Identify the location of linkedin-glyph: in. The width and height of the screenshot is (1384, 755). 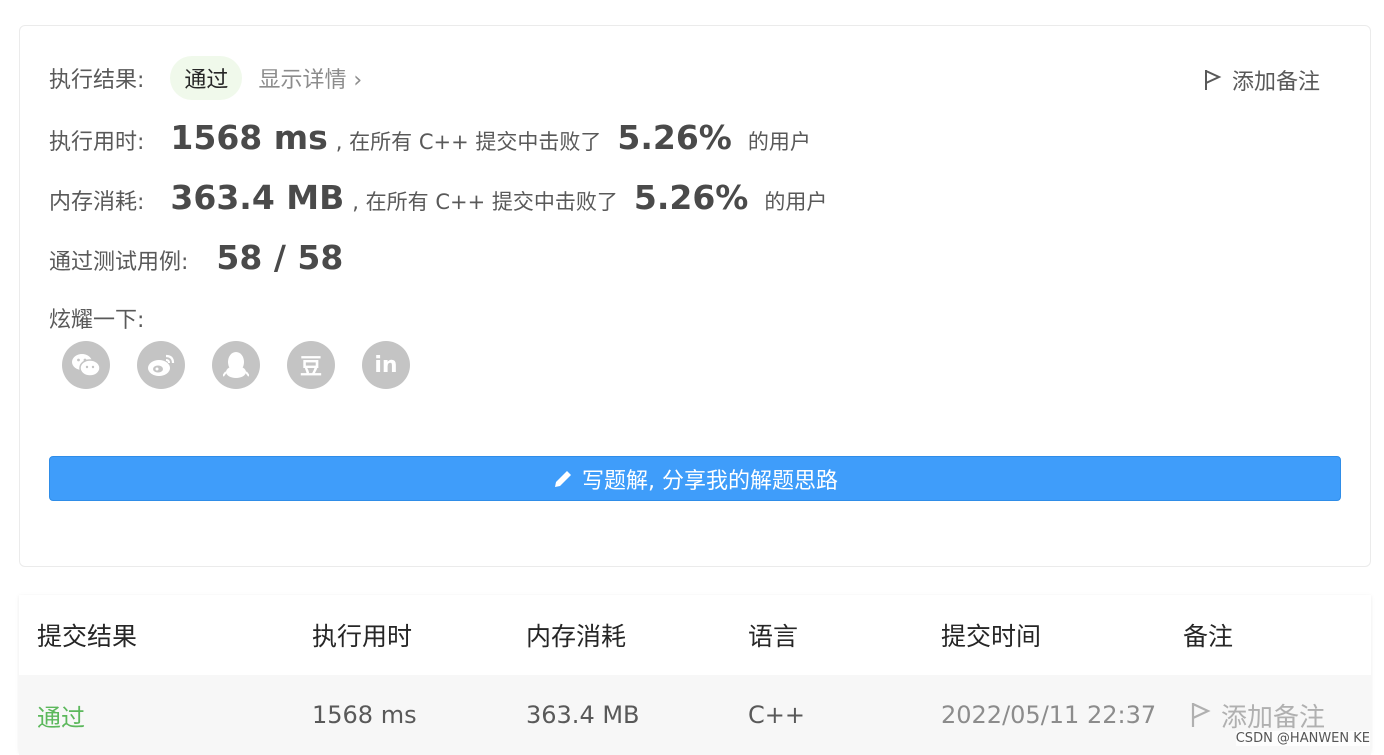
(385, 365).